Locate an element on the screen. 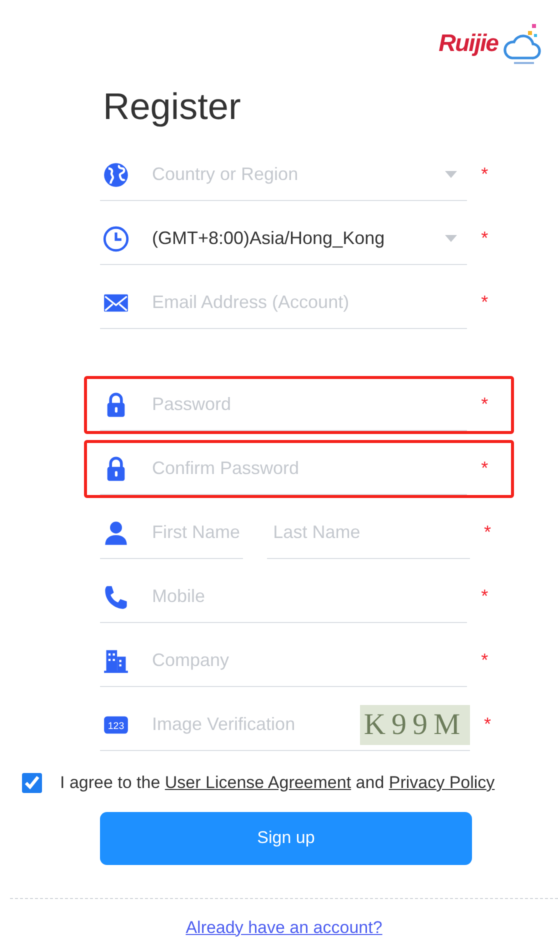 The height and width of the screenshot is (939, 558). input-field: First Name is located at coordinates (198, 532).